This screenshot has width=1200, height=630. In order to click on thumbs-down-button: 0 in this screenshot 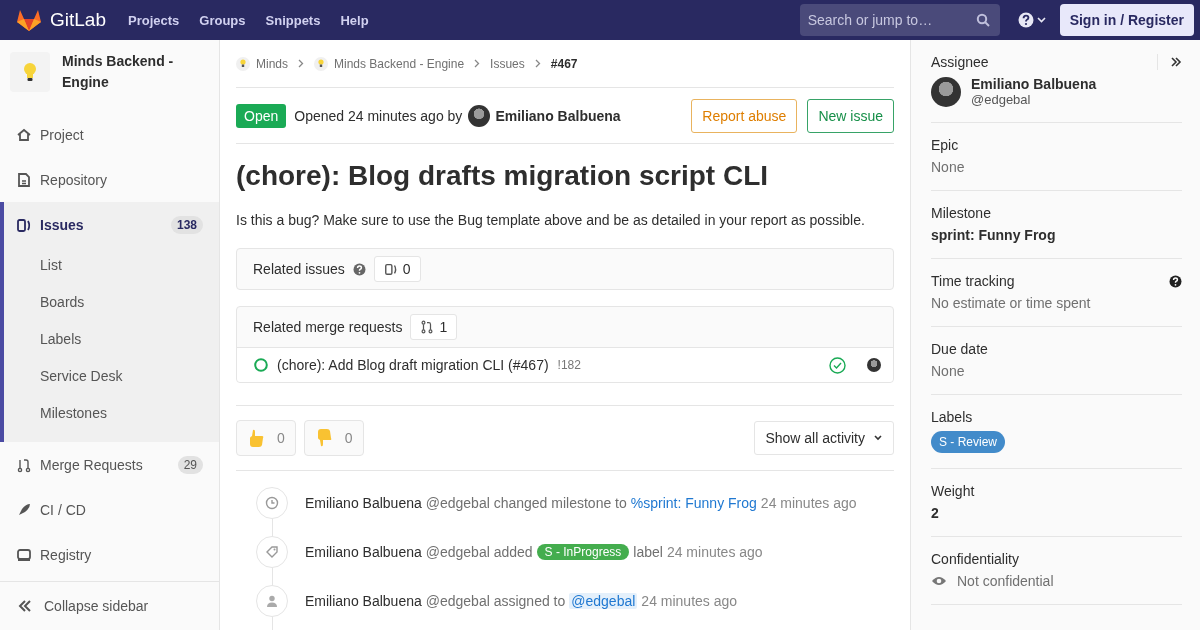, I will do `click(333, 438)`.